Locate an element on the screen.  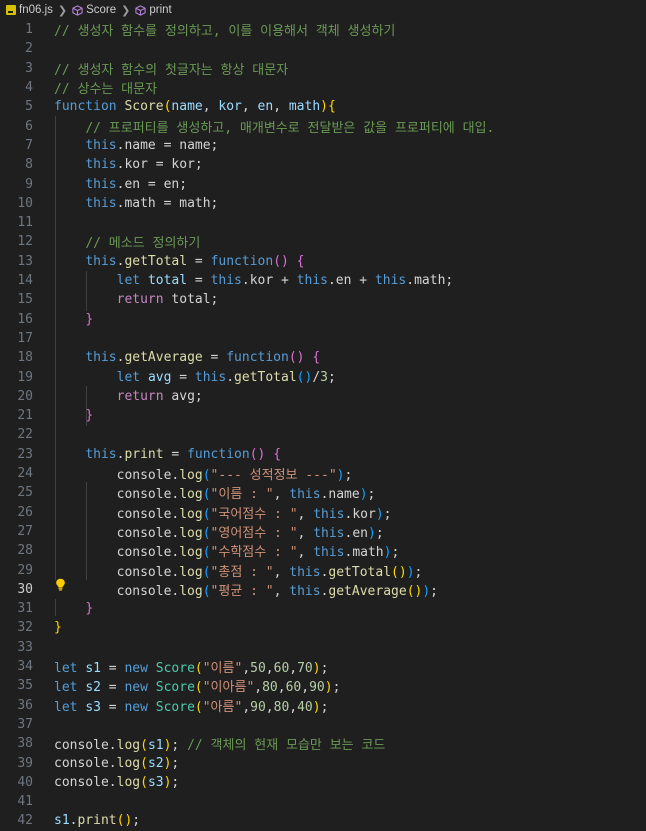
code-text: function Score(name, kor, en, math){ is located at coordinates (195, 106).